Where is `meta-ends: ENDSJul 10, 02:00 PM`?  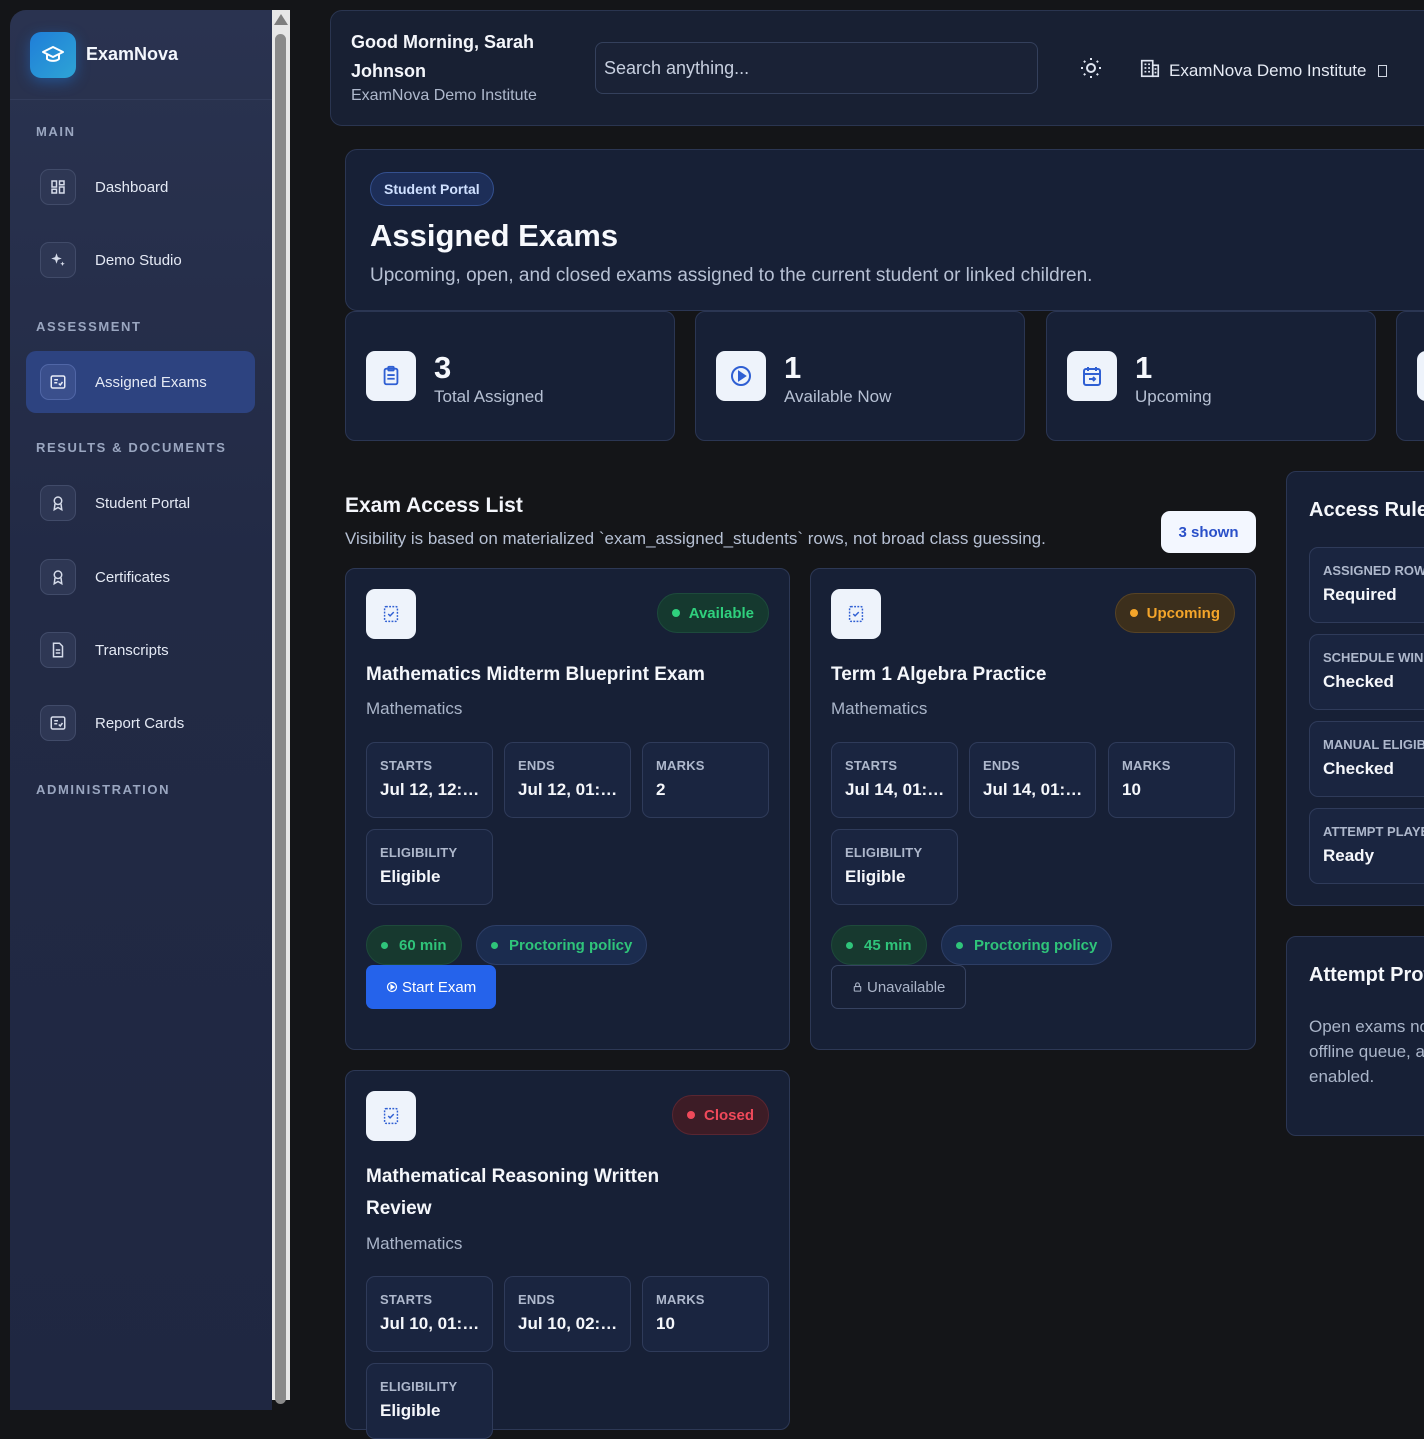
meta-ends: ENDSJul 10, 02:00 PM is located at coordinates (567, 1314).